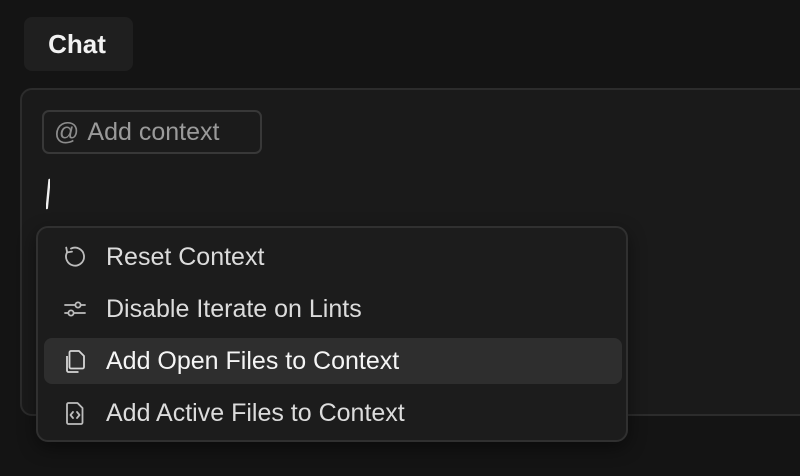 This screenshot has height=476, width=800. I want to click on at-icon: @, so click(67, 131).